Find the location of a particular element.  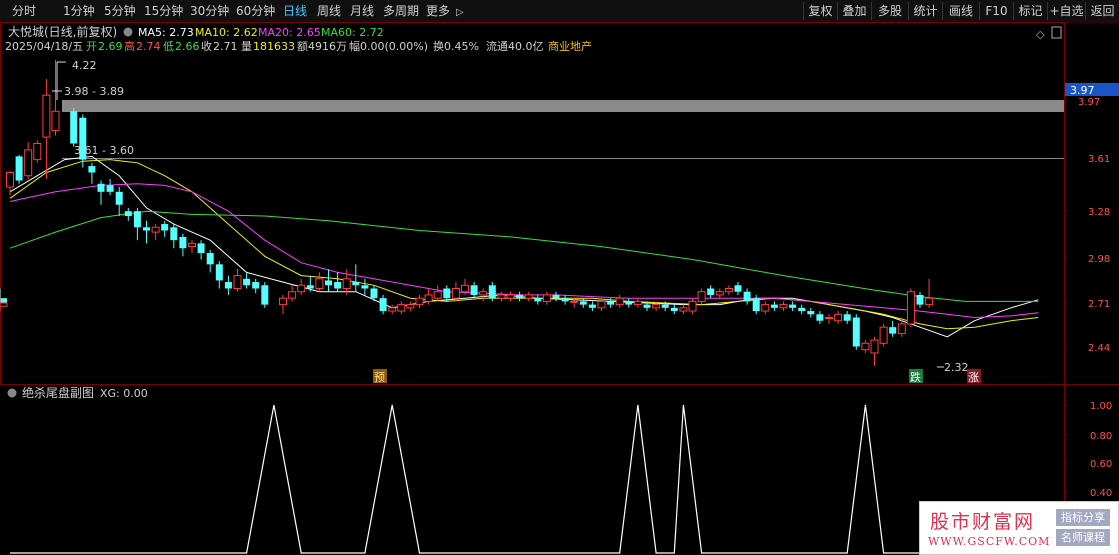

back-button: 返回 is located at coordinates (1102, 11).